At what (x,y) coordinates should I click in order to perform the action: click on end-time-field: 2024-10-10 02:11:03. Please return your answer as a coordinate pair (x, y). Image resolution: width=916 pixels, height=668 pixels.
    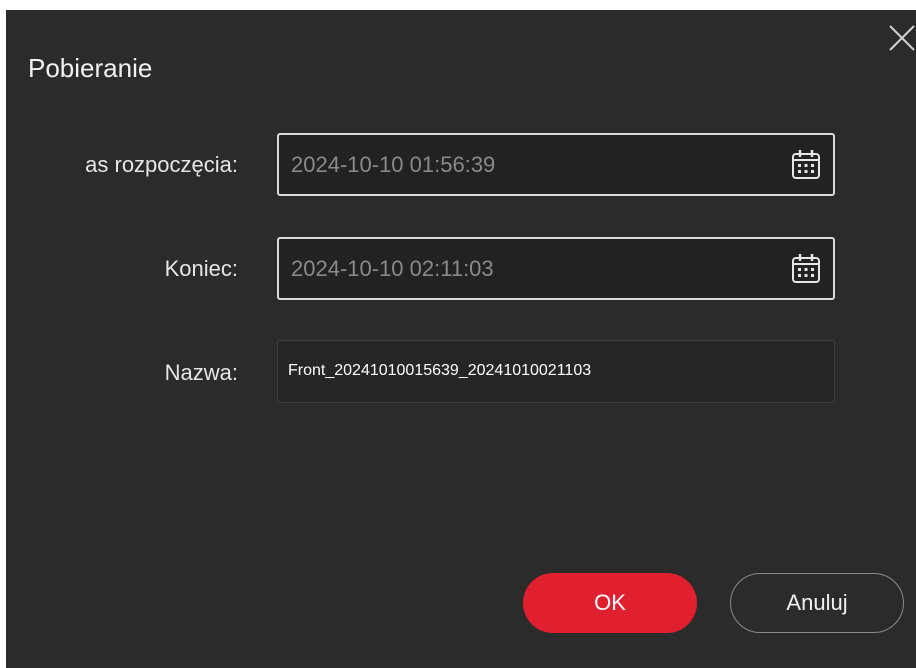
    Looking at the image, I should click on (556, 268).